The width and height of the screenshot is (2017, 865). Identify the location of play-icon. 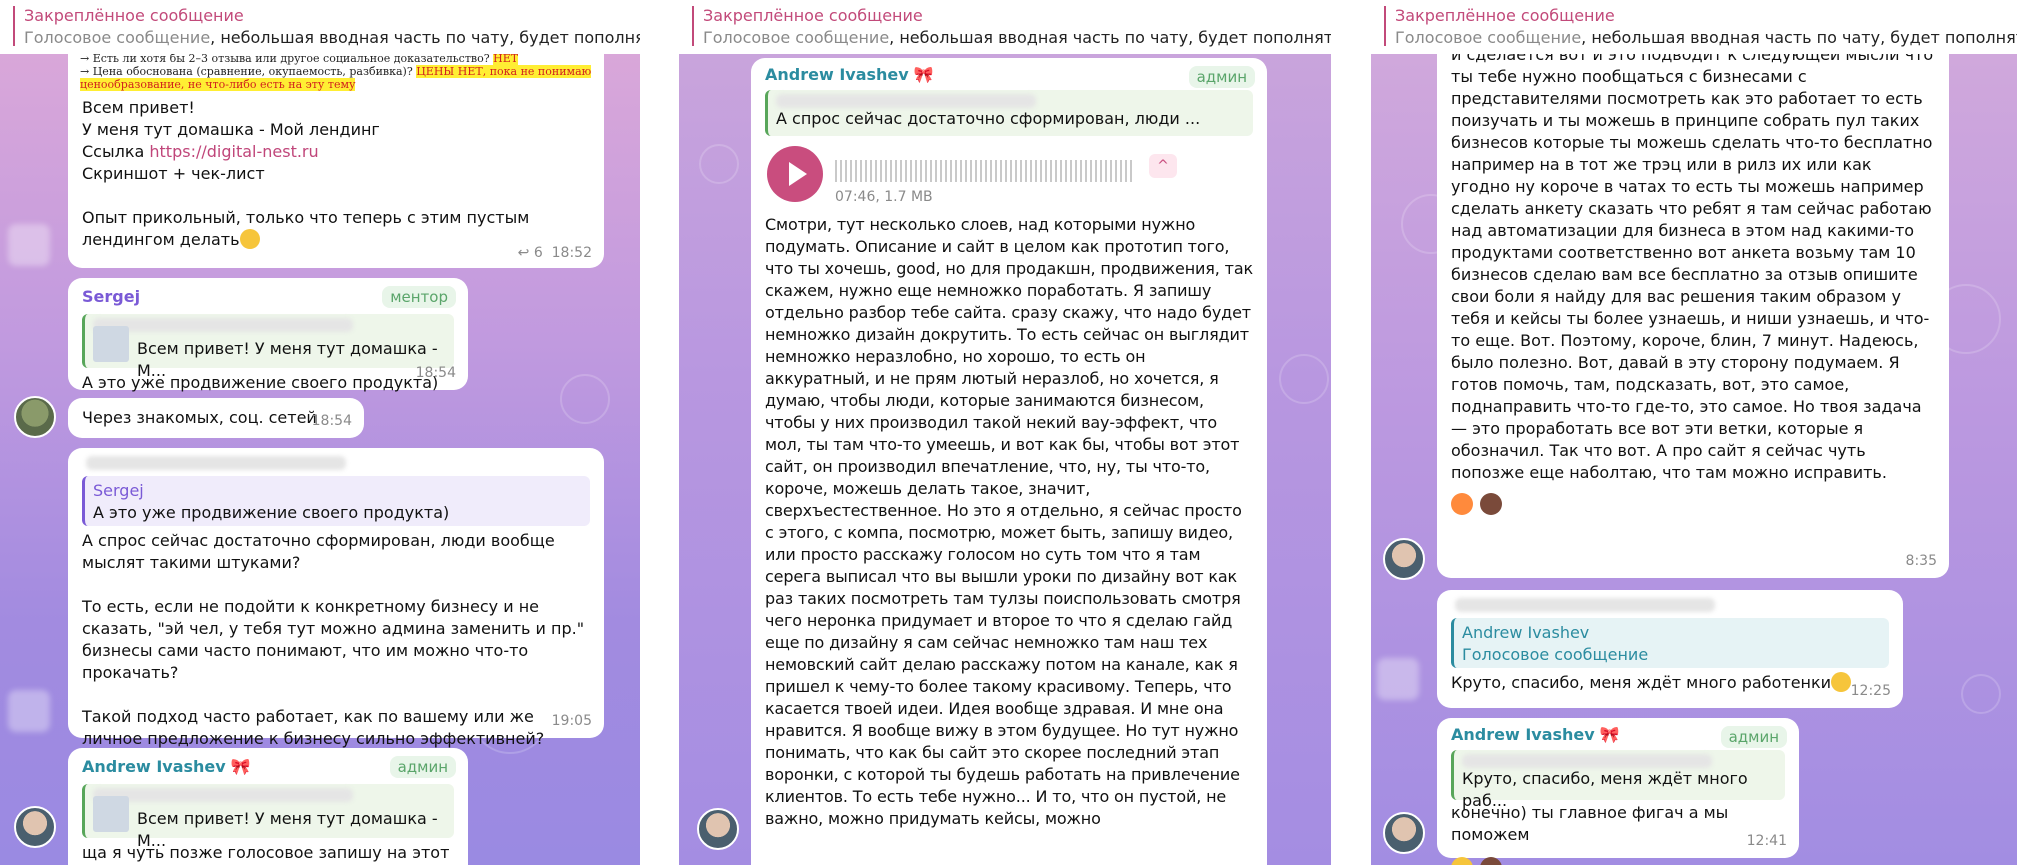
(795, 174).